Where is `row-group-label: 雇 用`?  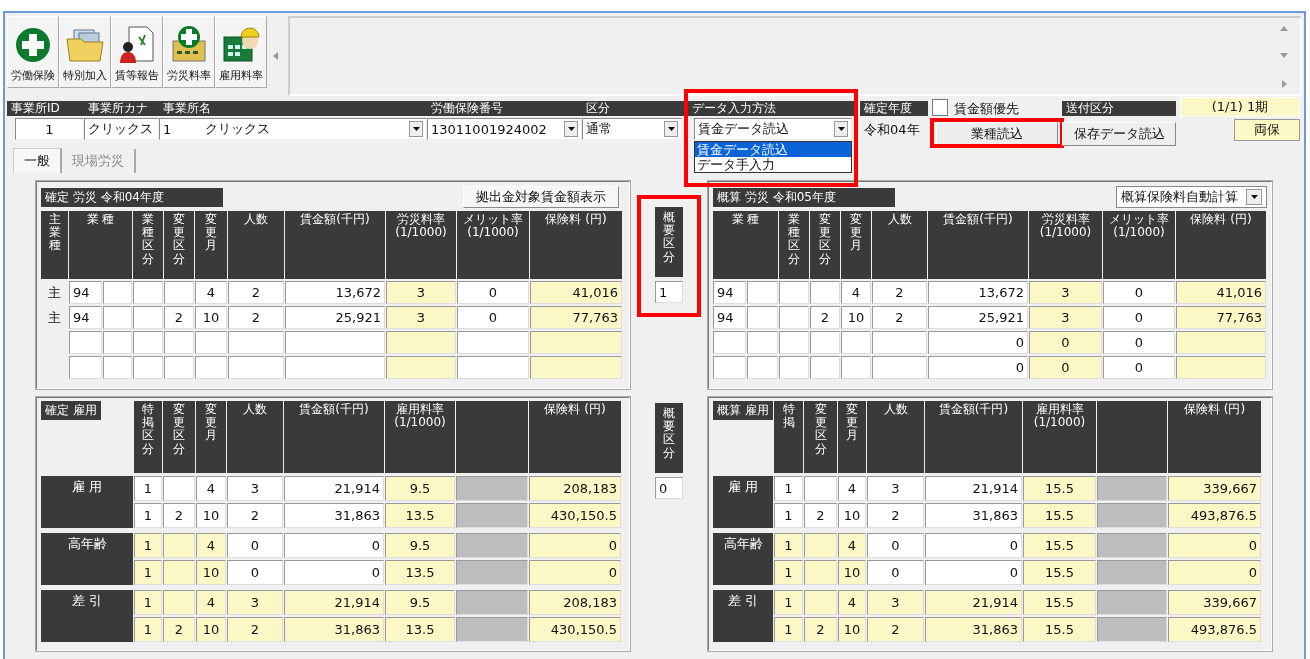 row-group-label: 雇 用 is located at coordinates (87, 502).